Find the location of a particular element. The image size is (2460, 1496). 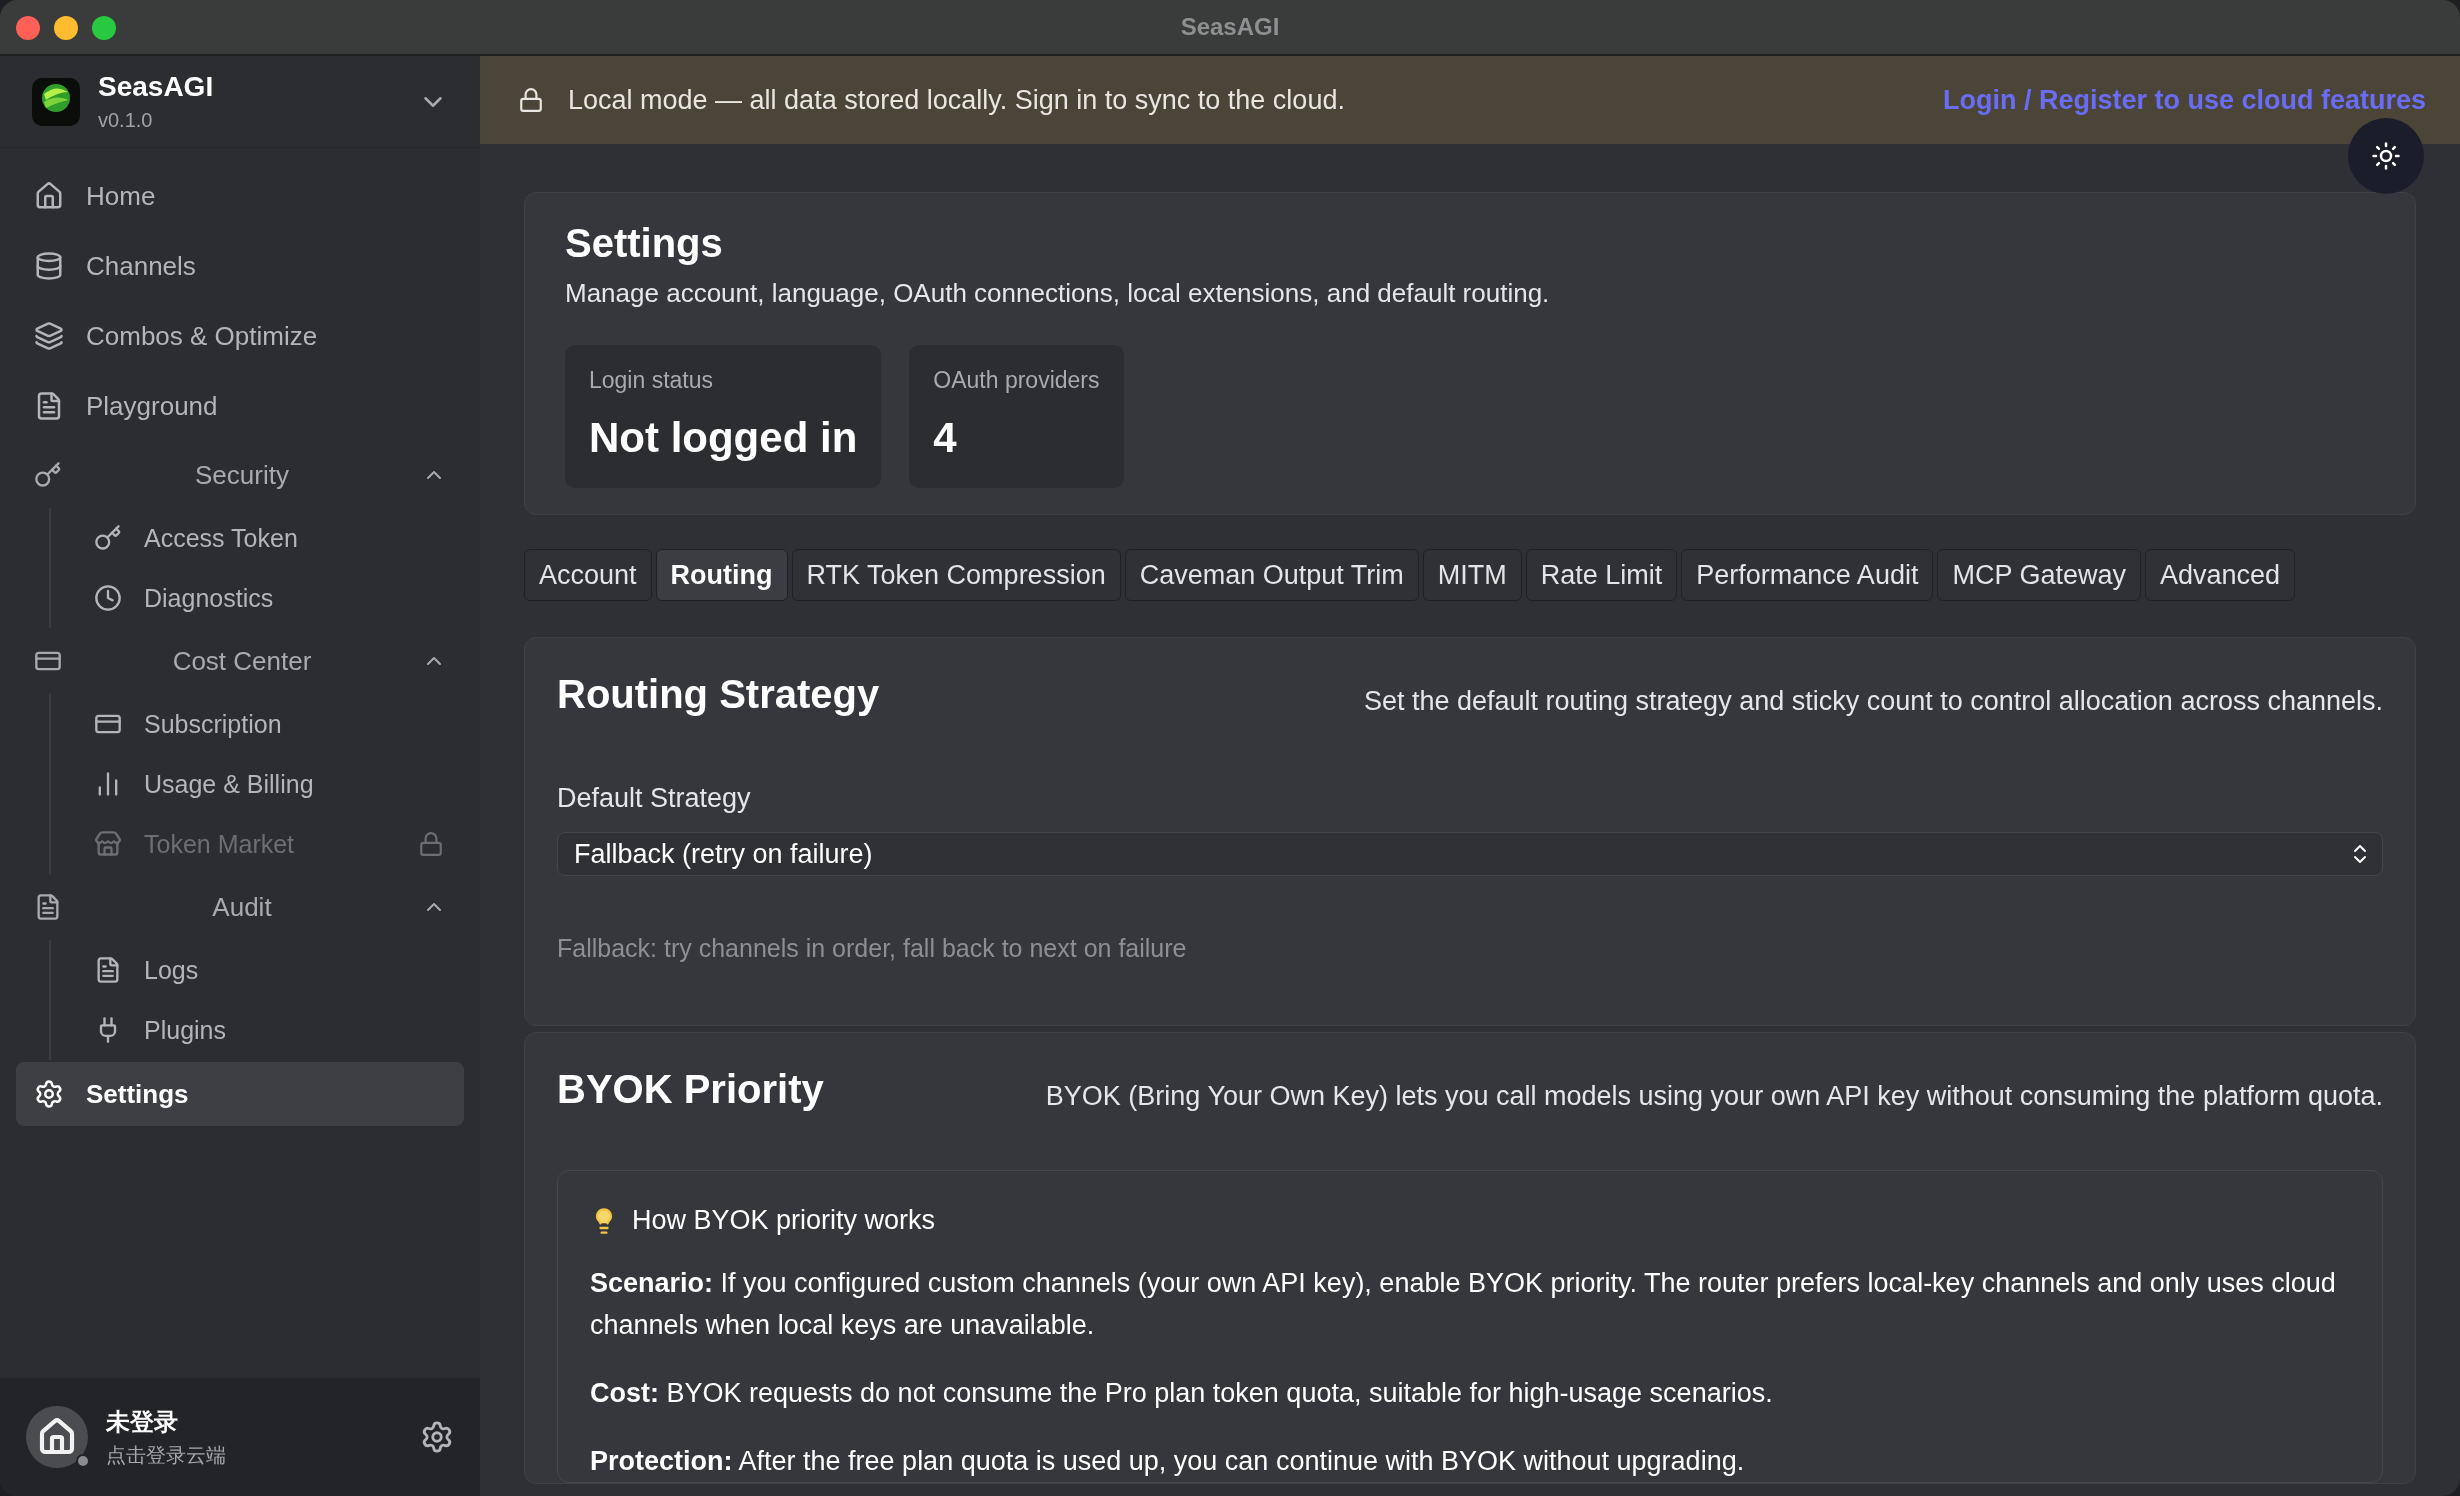

lock-icon is located at coordinates (531, 100).